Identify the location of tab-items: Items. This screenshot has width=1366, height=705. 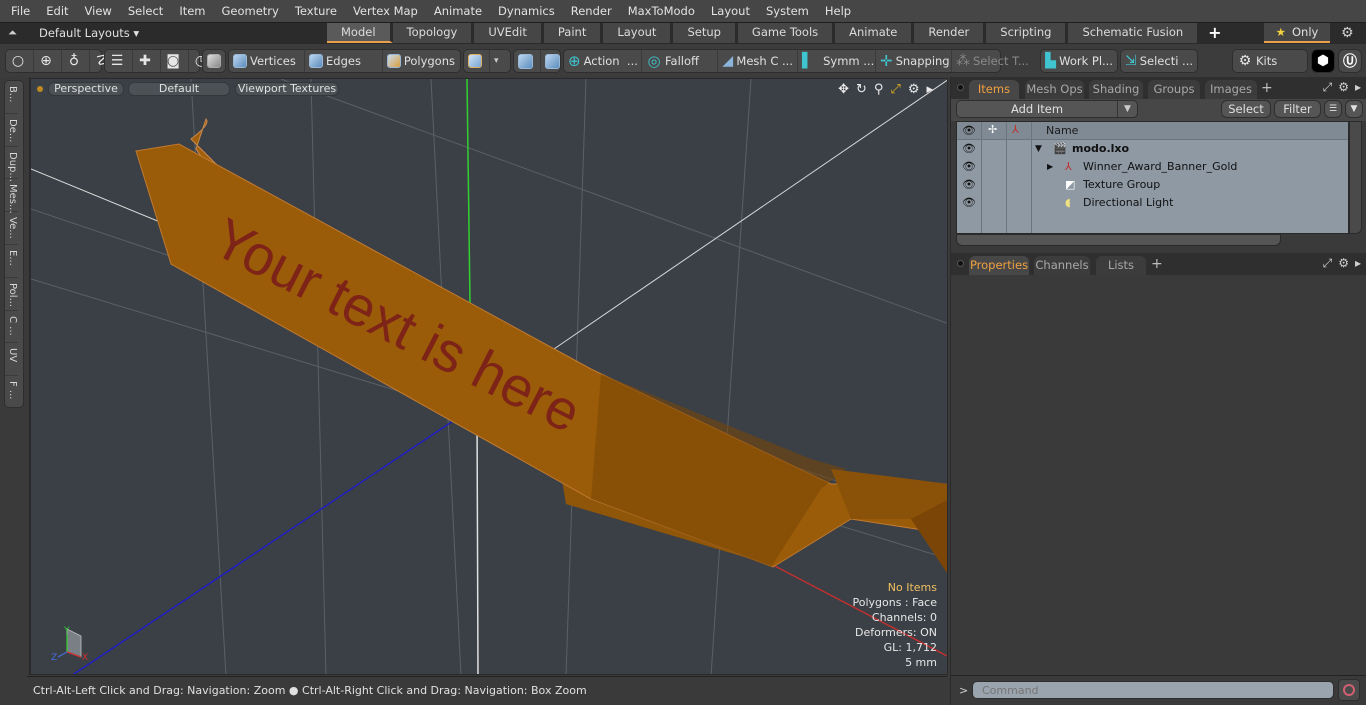
(994, 89).